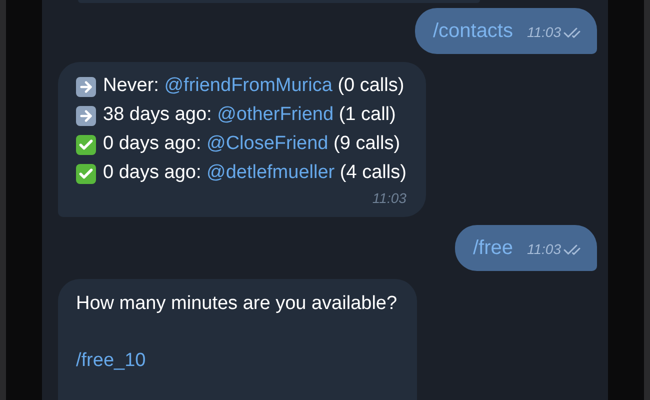 The image size is (650, 400). What do you see at coordinates (275, 115) in the screenshot?
I see `username-link: @otherFriend` at bounding box center [275, 115].